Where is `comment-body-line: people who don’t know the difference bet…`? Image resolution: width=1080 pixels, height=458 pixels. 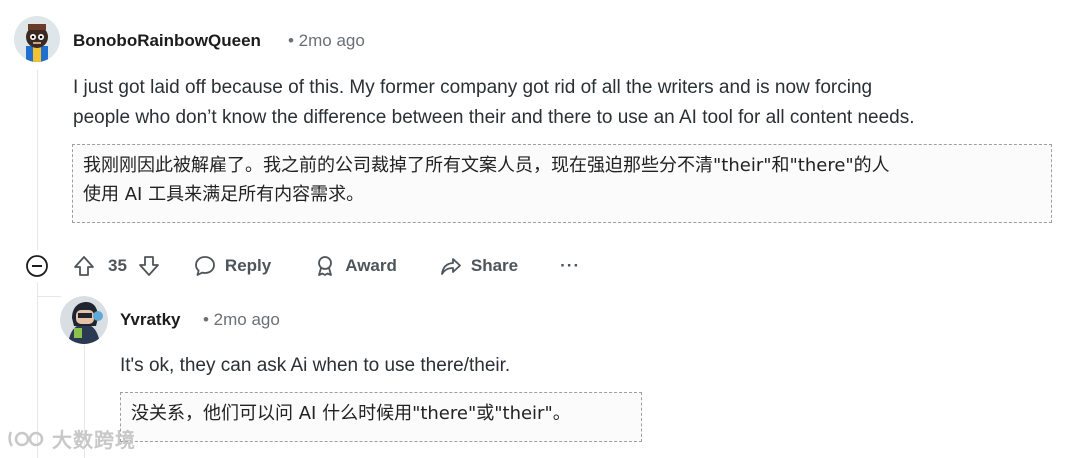
comment-body-line: people who don’t know the difference bet… is located at coordinates (494, 117).